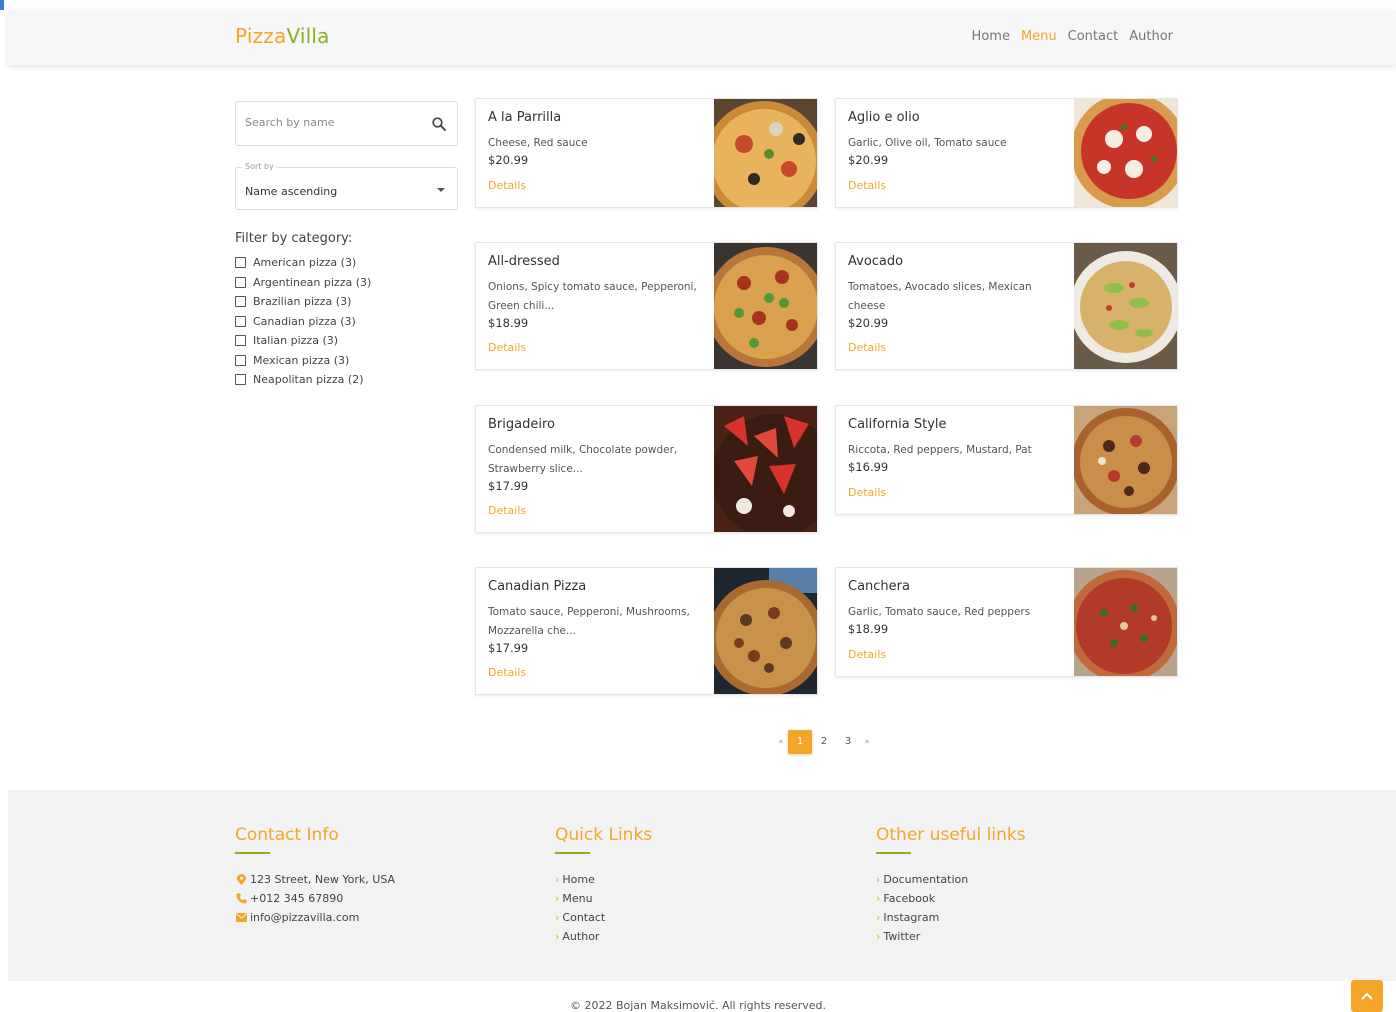 This screenshot has height=1012, width=1396. What do you see at coordinates (824, 742) in the screenshot?
I see `page-2: 2` at bounding box center [824, 742].